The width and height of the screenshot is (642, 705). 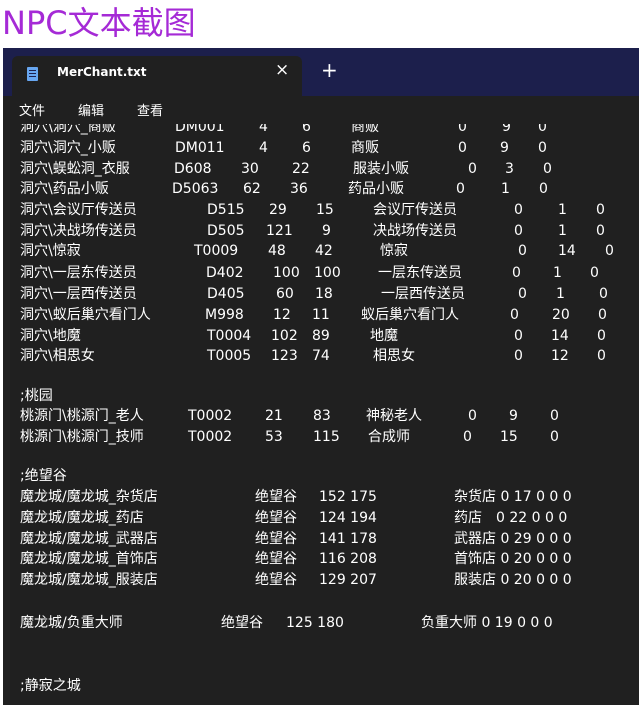 What do you see at coordinates (324, 251) in the screenshot?
I see `npc-y: 42` at bounding box center [324, 251].